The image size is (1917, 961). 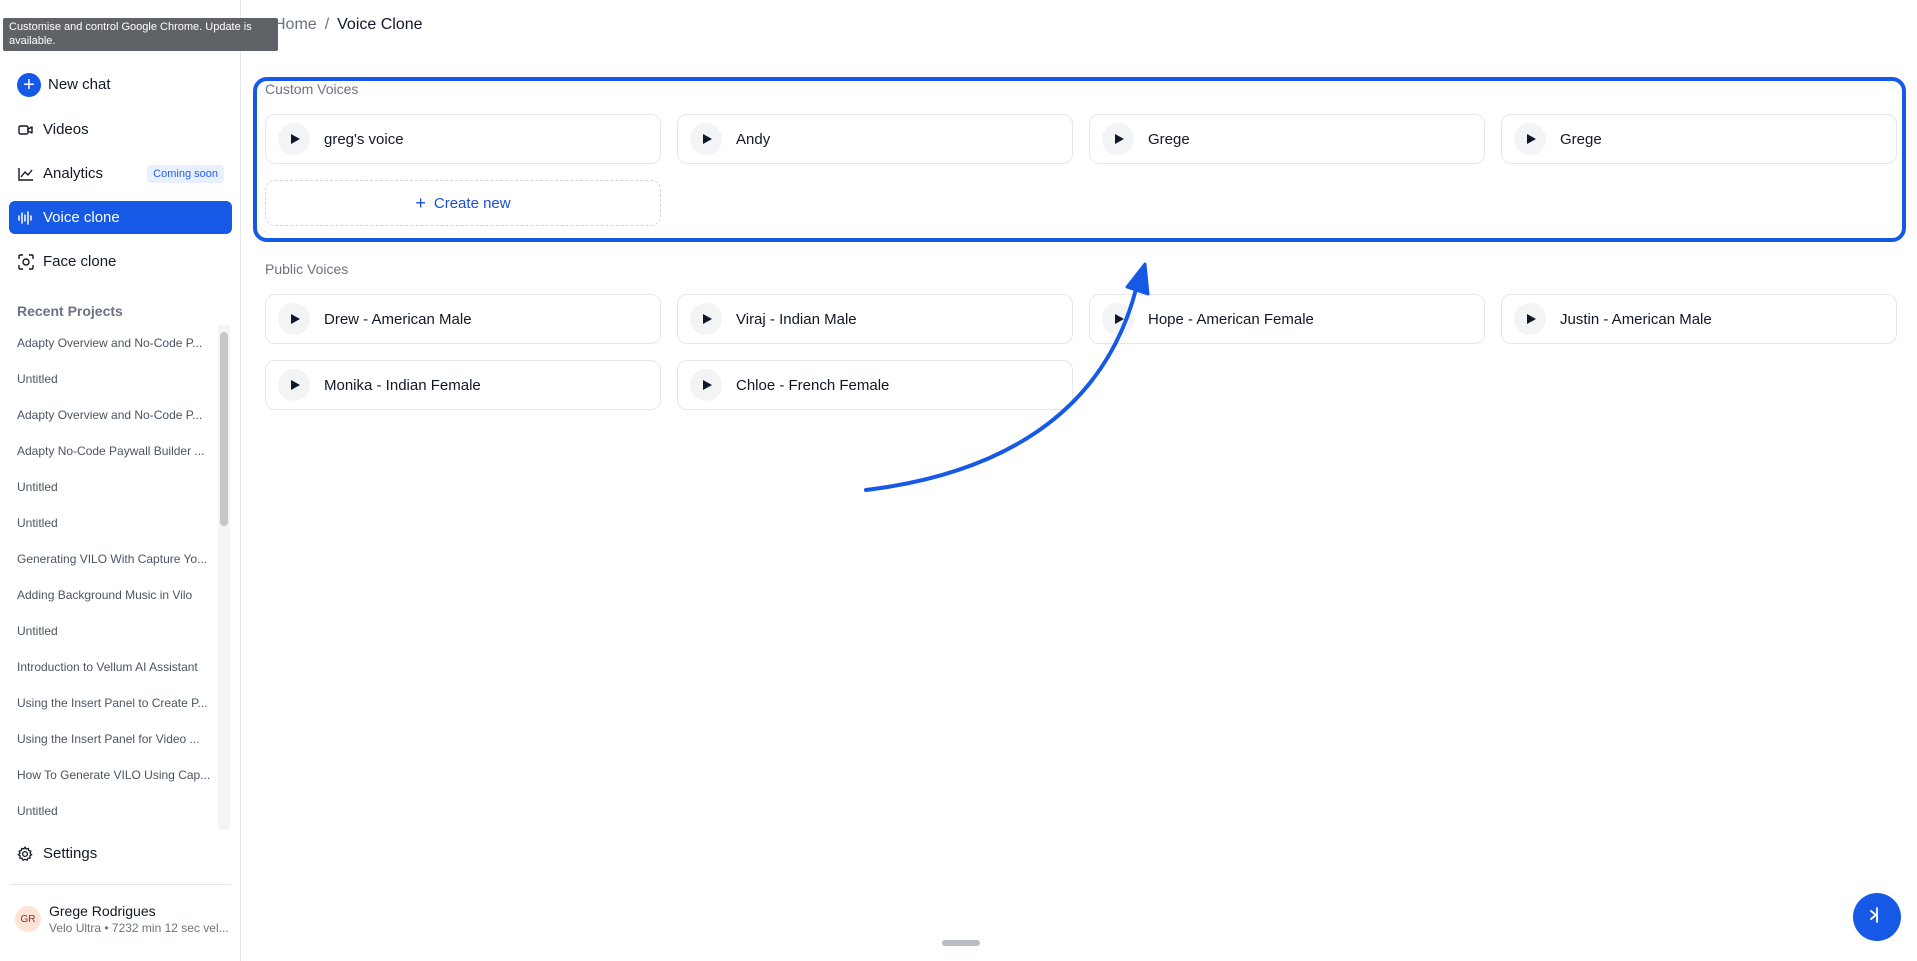 I want to click on recent-scrollbar, so click(x=224, y=429).